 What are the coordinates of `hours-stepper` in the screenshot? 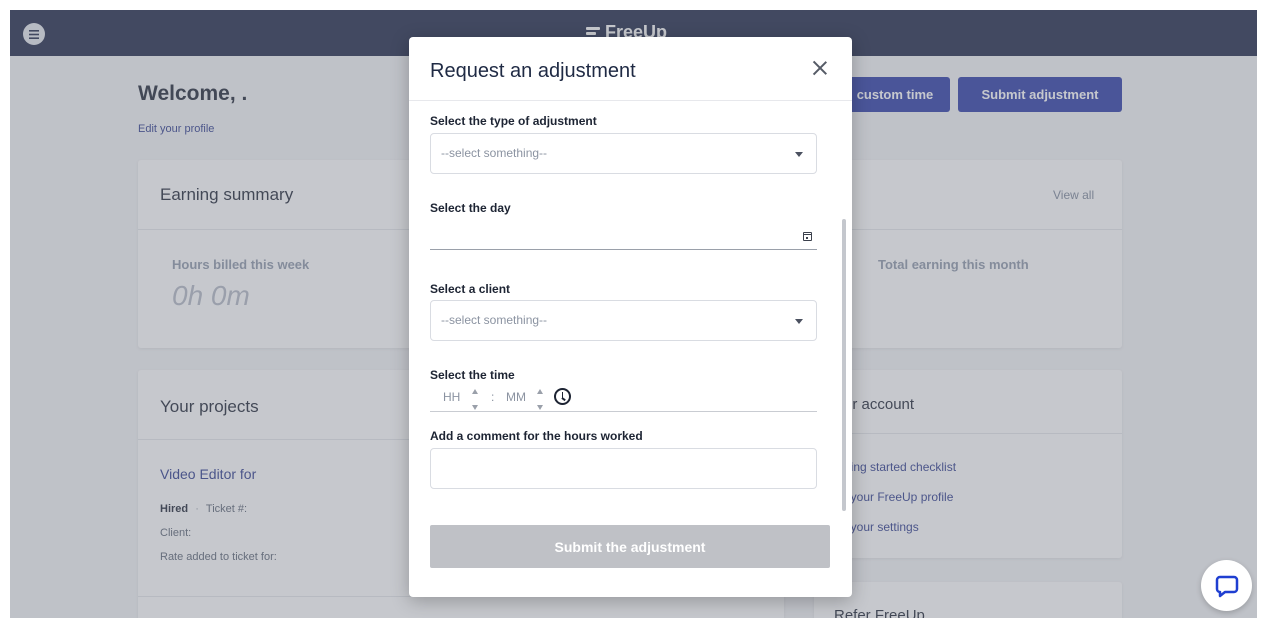 It's located at (476, 399).